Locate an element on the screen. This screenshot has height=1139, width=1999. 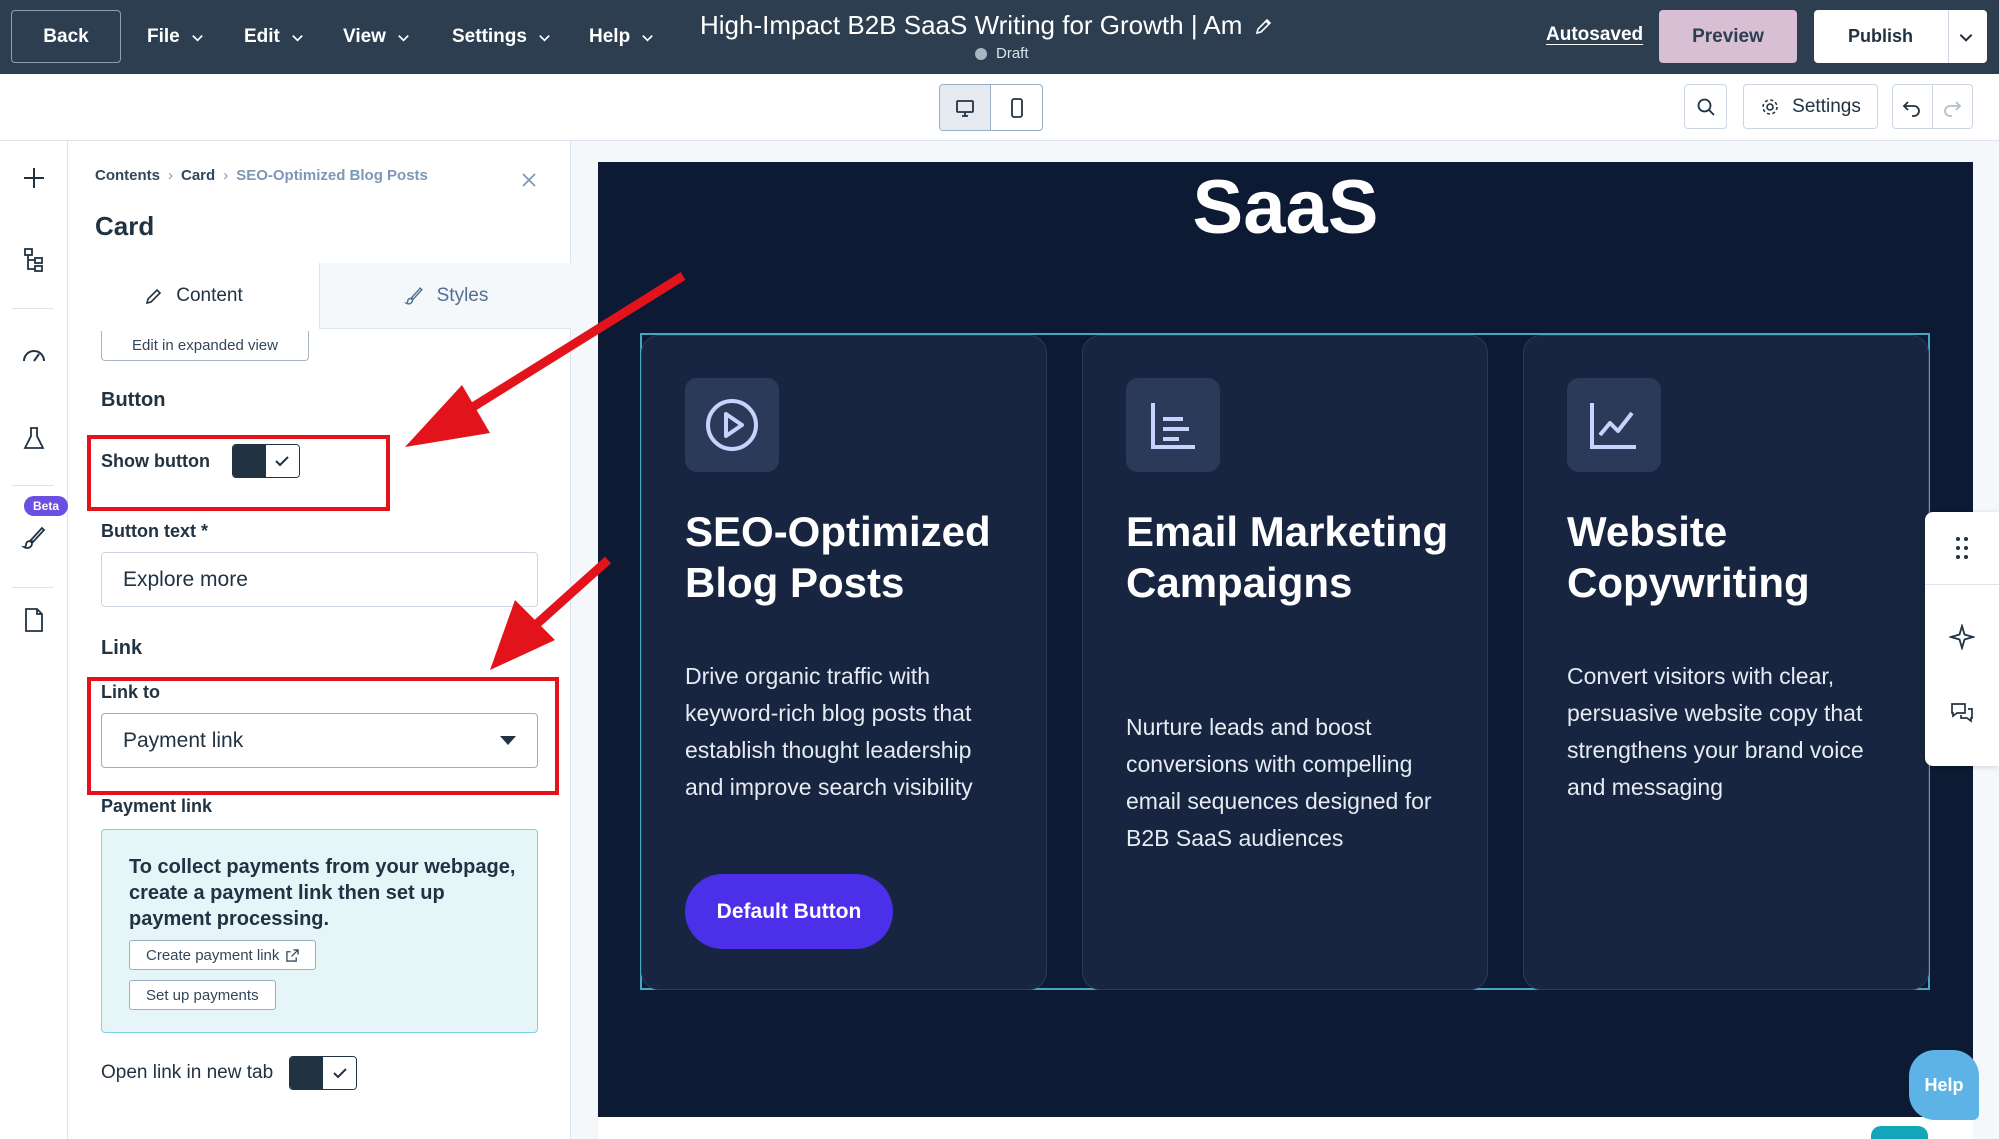
gauge-icon is located at coordinates (34, 355).